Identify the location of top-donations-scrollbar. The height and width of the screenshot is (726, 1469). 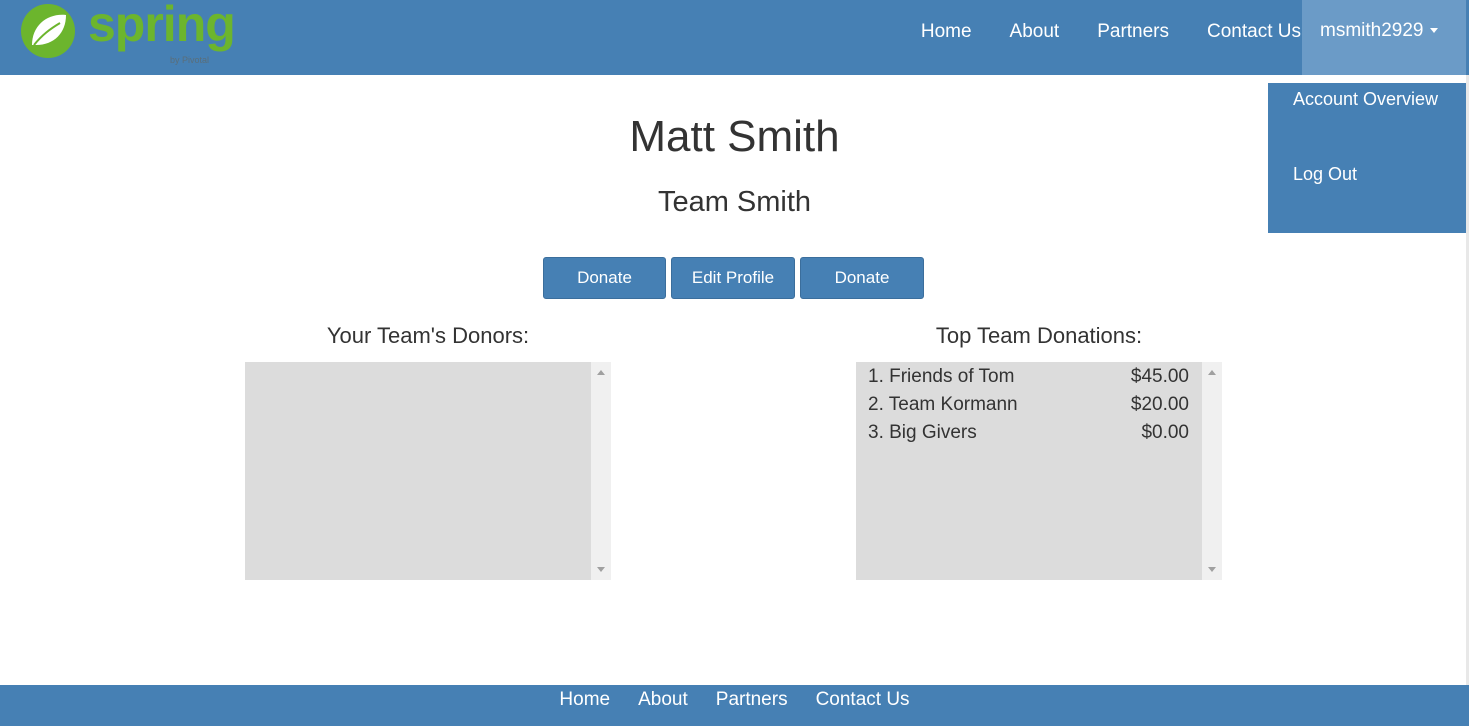
(1212, 471).